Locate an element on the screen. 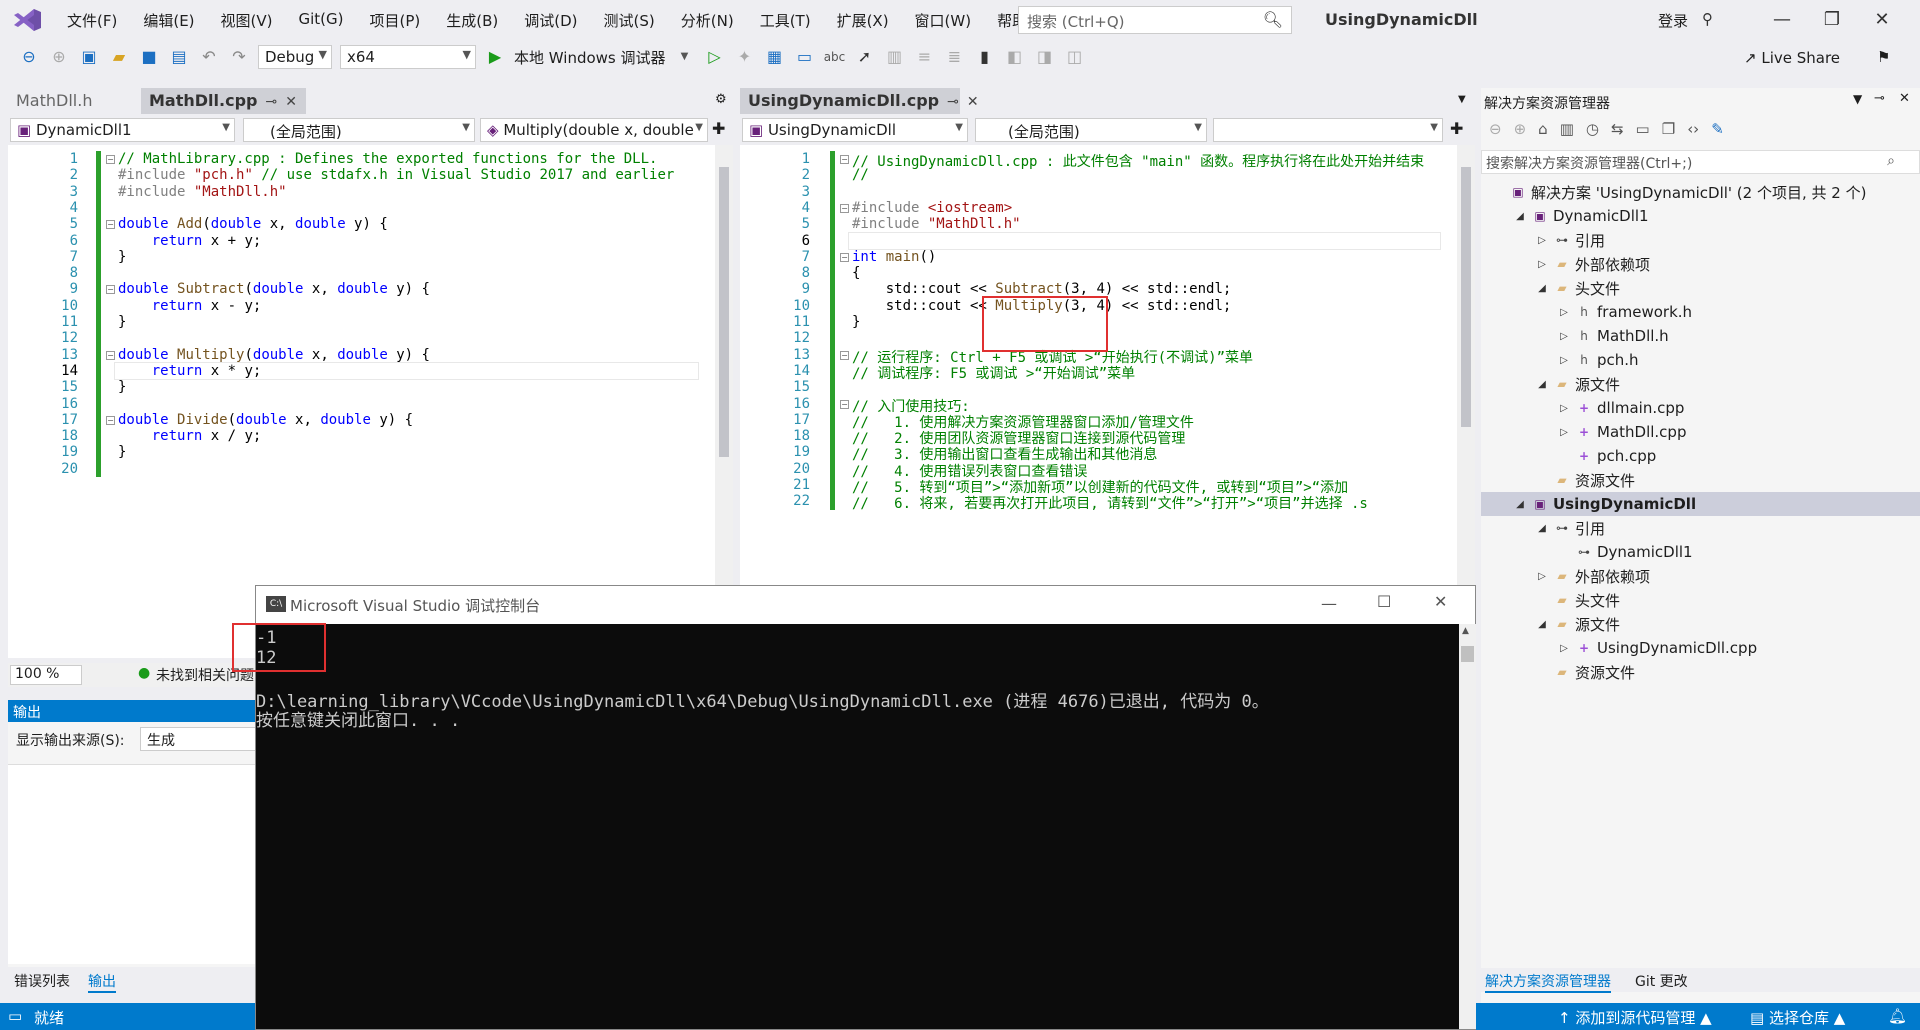 The width and height of the screenshot is (1920, 1030). menu-item: 文件(F) is located at coordinates (92, 20).